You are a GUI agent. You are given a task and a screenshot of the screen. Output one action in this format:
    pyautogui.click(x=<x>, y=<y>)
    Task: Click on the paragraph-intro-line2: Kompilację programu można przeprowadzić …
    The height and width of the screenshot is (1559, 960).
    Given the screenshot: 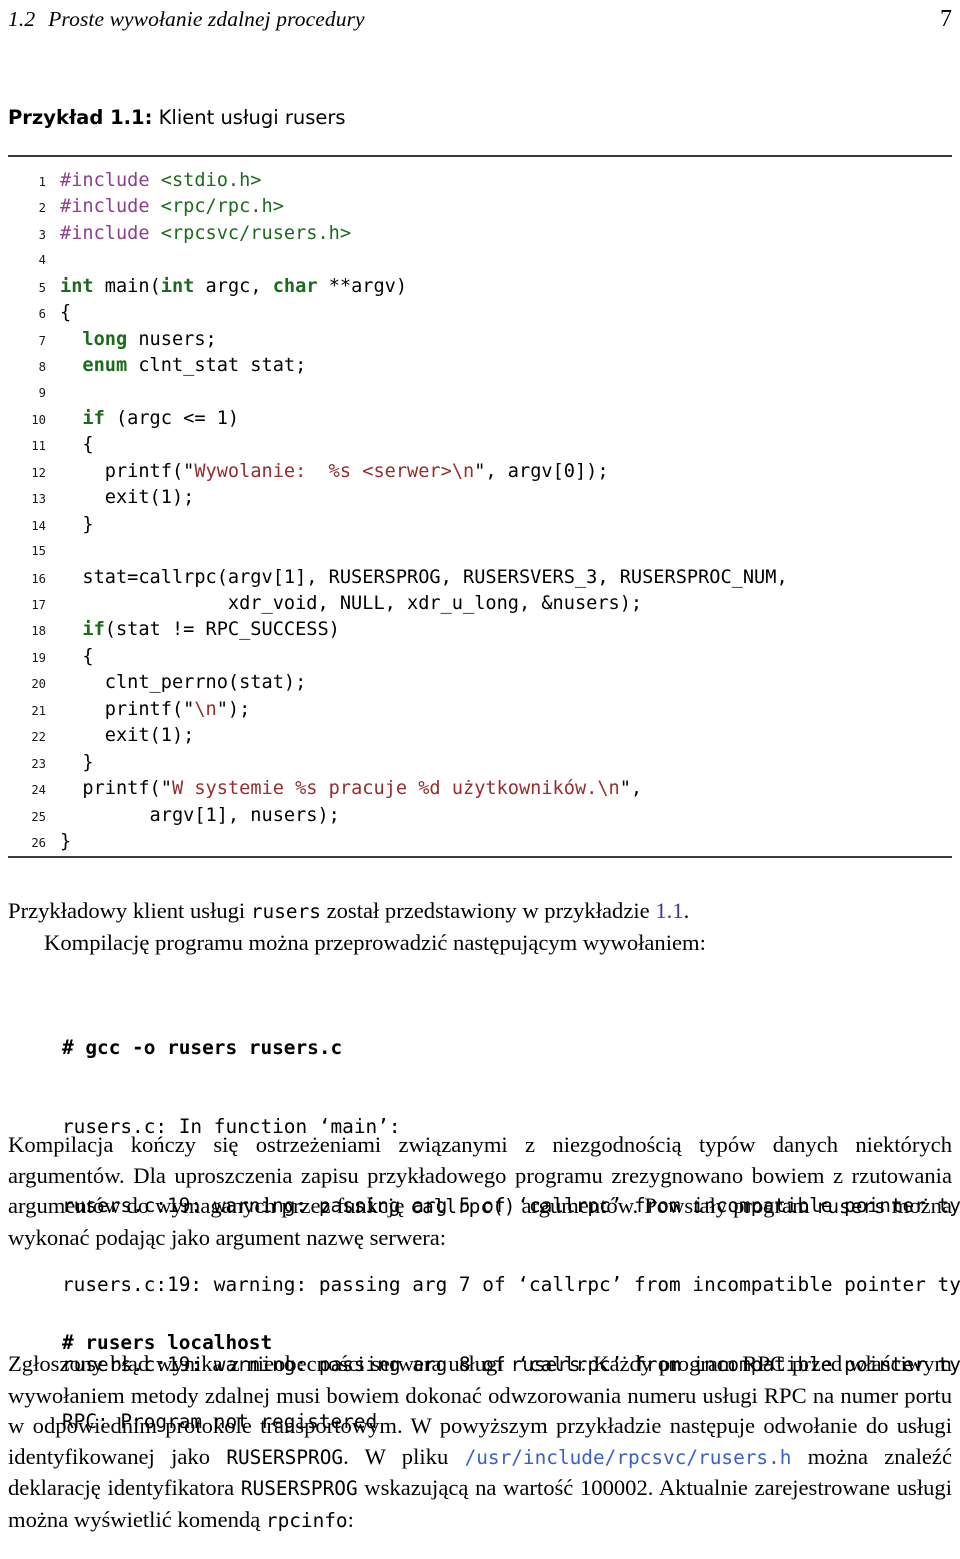 What is the action you would take?
    pyautogui.click(x=375, y=942)
    